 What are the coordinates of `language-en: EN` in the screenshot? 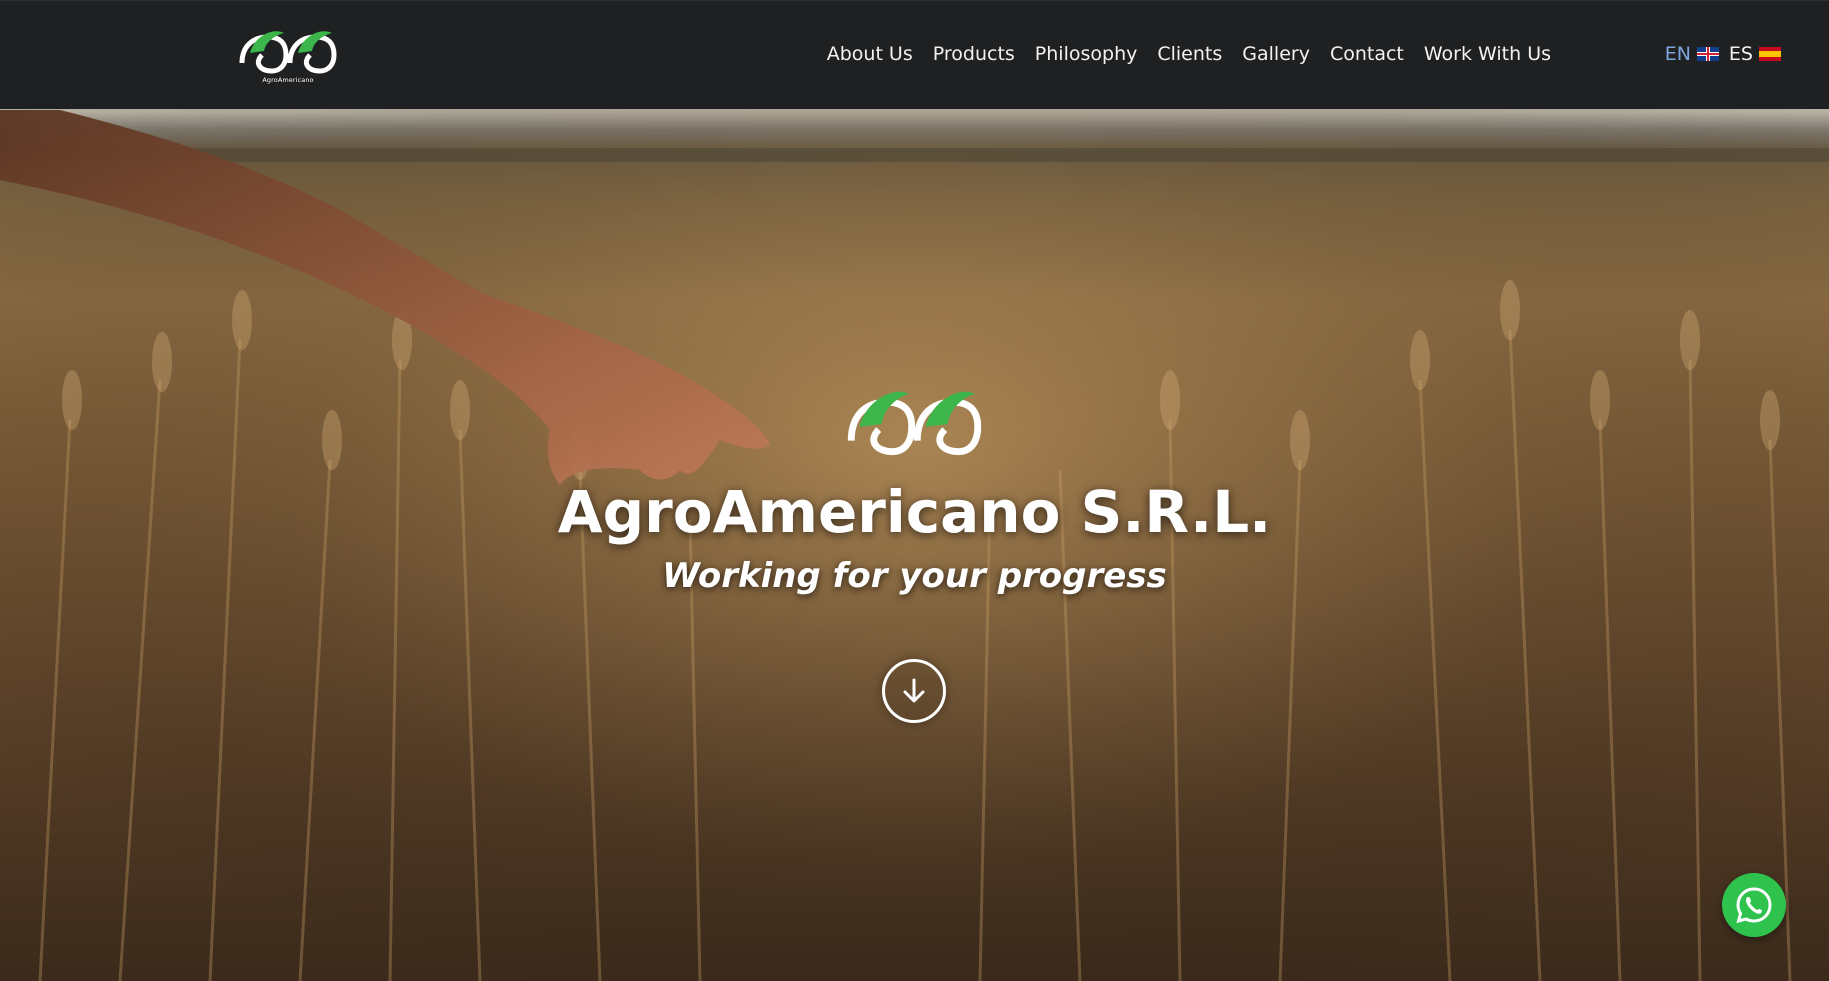 It's located at (1678, 54).